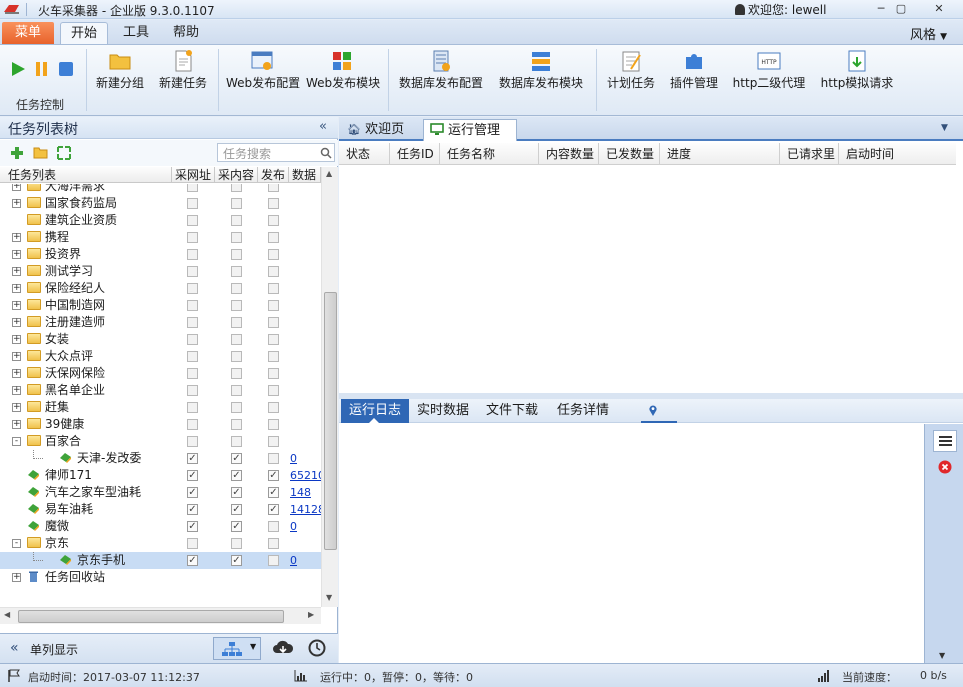 The image size is (963, 687). I want to click on main-menu-button: 菜单, so click(28, 33).